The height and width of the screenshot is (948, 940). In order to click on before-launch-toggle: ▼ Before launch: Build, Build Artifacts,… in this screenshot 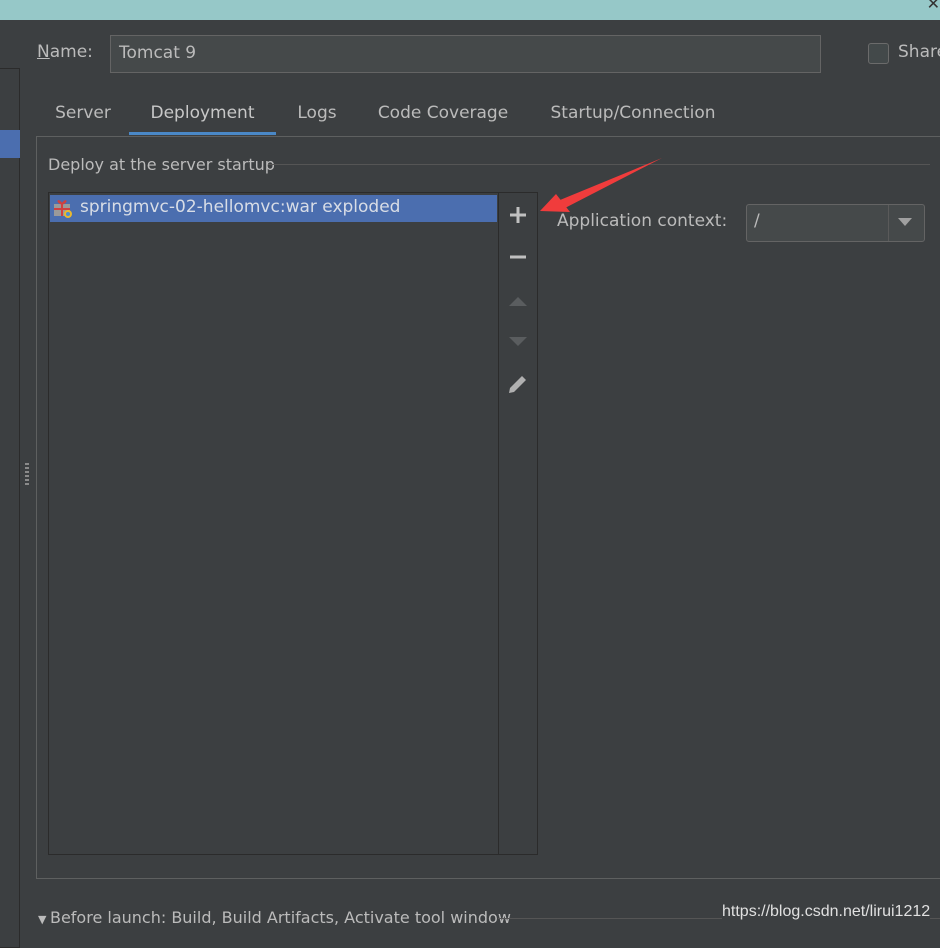, I will do `click(274, 917)`.